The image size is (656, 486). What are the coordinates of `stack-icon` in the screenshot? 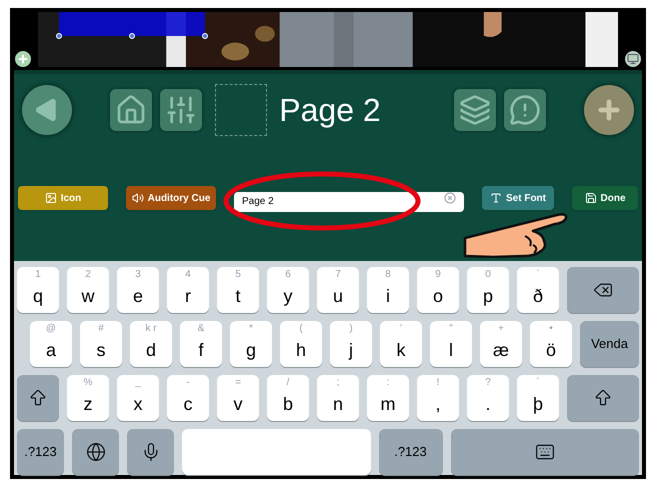 It's located at (475, 110).